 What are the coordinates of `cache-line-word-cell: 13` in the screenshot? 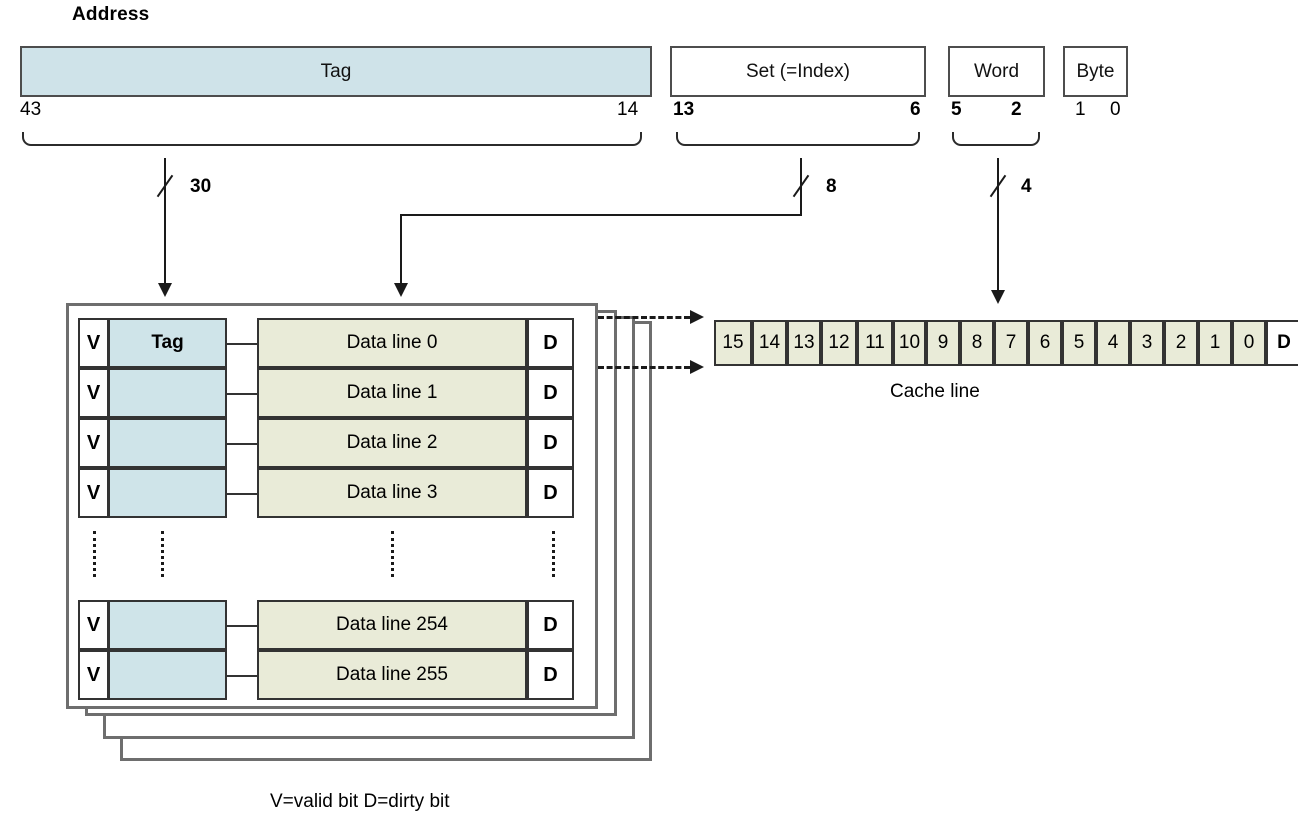 It's located at (804, 343).